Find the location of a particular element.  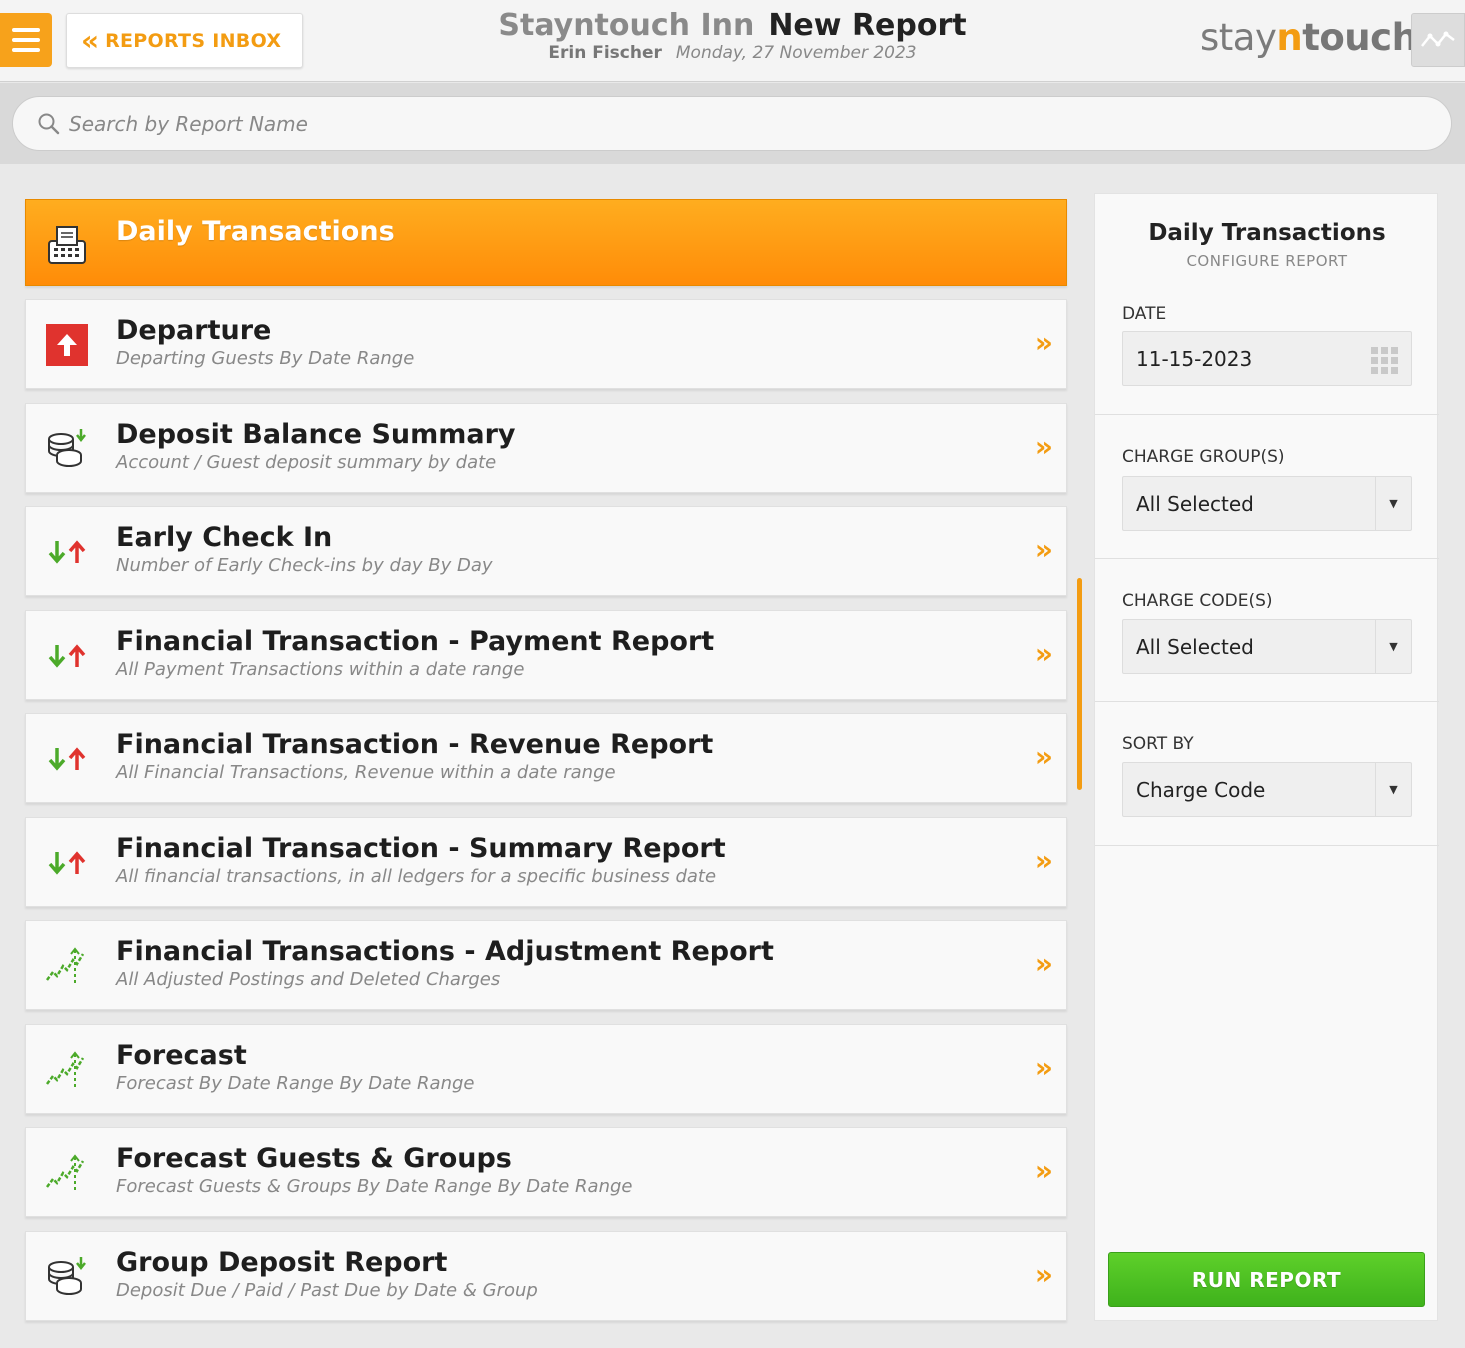

report-name: Forecast is located at coordinates (181, 1055).